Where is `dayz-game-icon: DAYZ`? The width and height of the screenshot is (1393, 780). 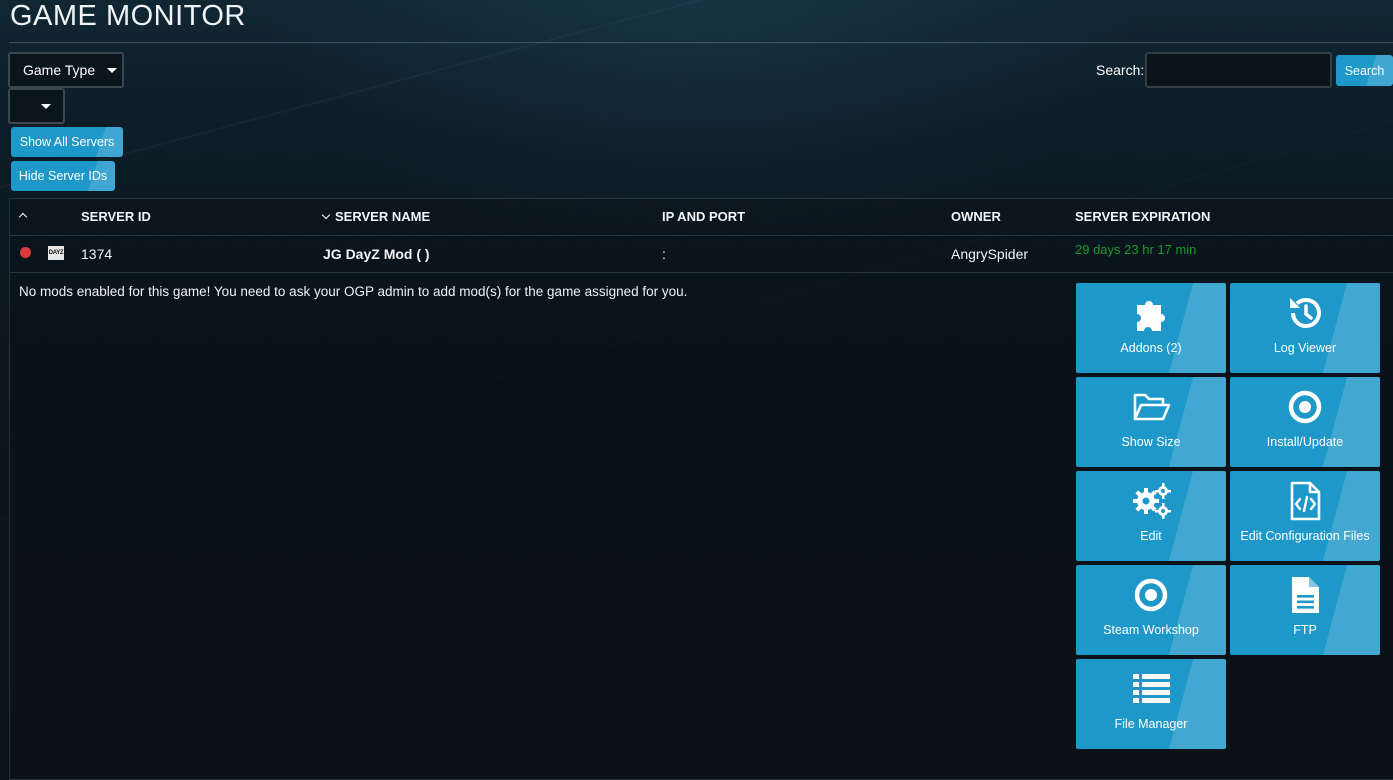 dayz-game-icon: DAYZ is located at coordinates (56, 253).